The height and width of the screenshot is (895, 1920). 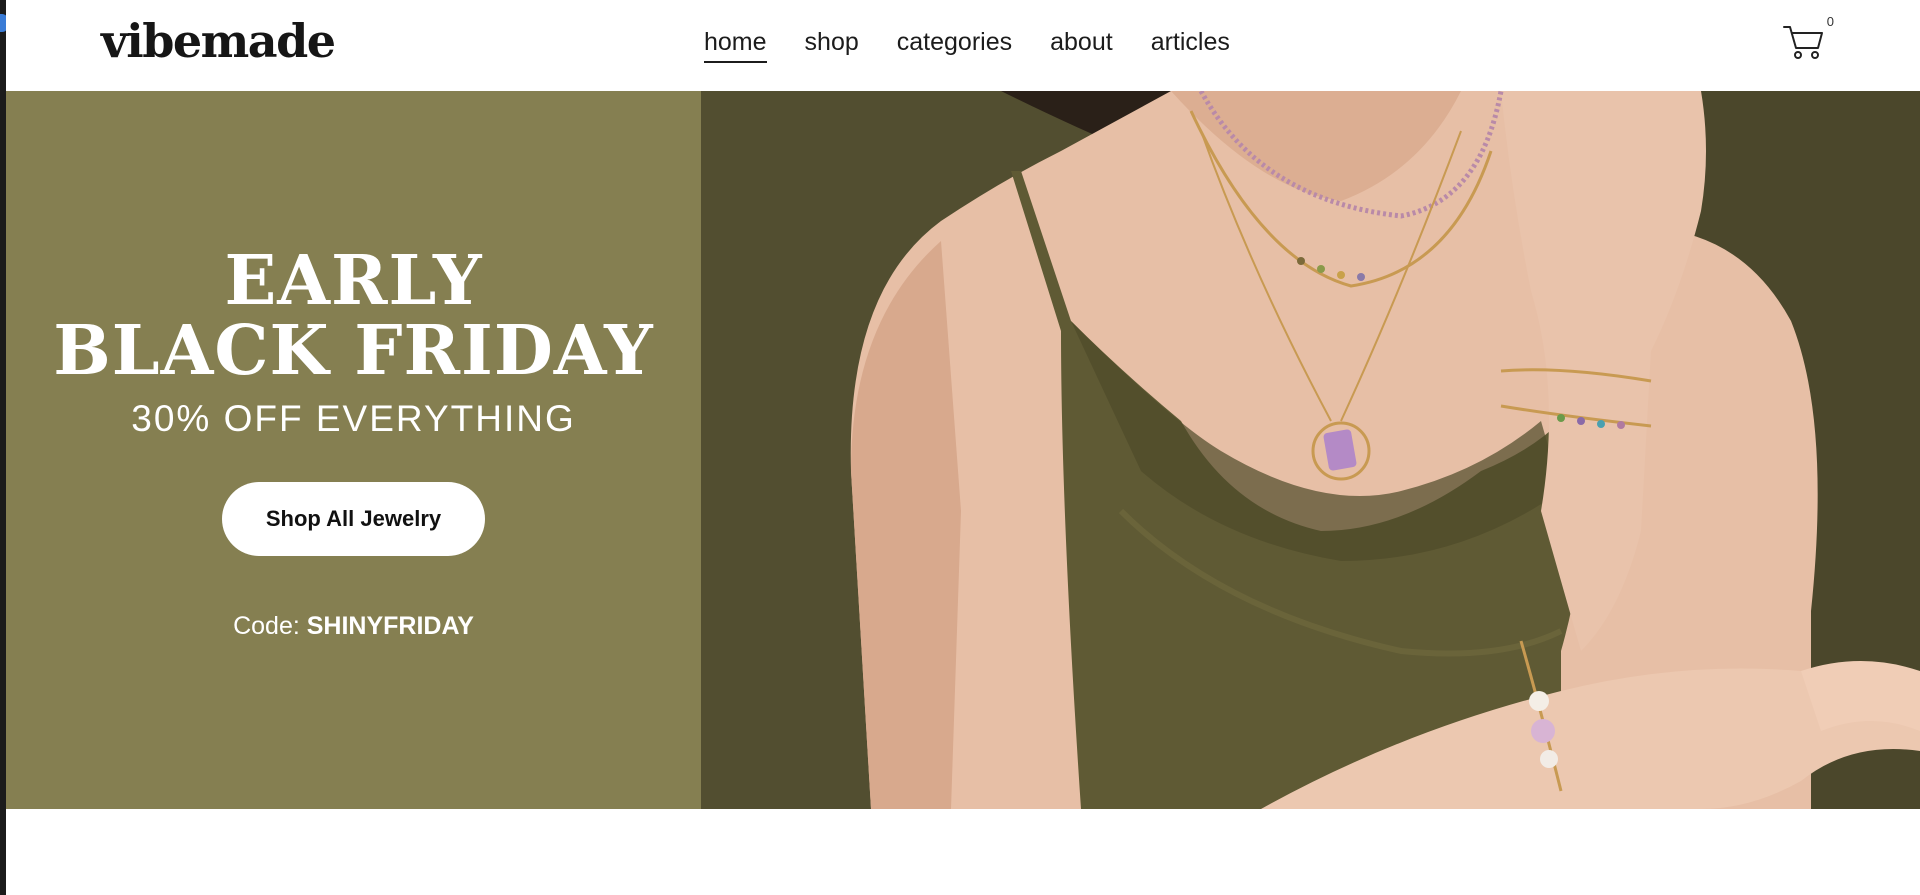 What do you see at coordinates (1830, 21) in the screenshot?
I see `cart-count-badge: 0` at bounding box center [1830, 21].